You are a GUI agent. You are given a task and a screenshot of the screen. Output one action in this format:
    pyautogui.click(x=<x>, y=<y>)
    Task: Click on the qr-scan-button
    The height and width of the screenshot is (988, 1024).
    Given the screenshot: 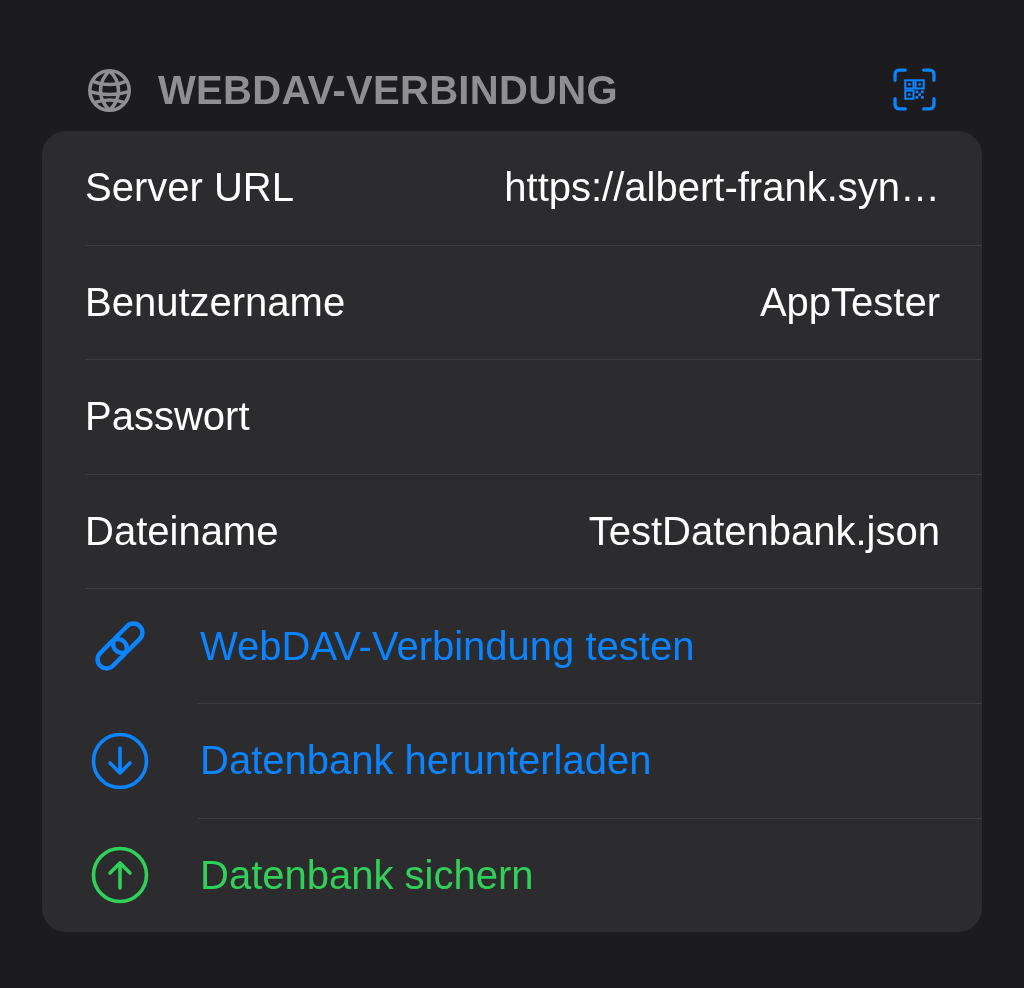 What is the action you would take?
    pyautogui.click(x=914, y=89)
    